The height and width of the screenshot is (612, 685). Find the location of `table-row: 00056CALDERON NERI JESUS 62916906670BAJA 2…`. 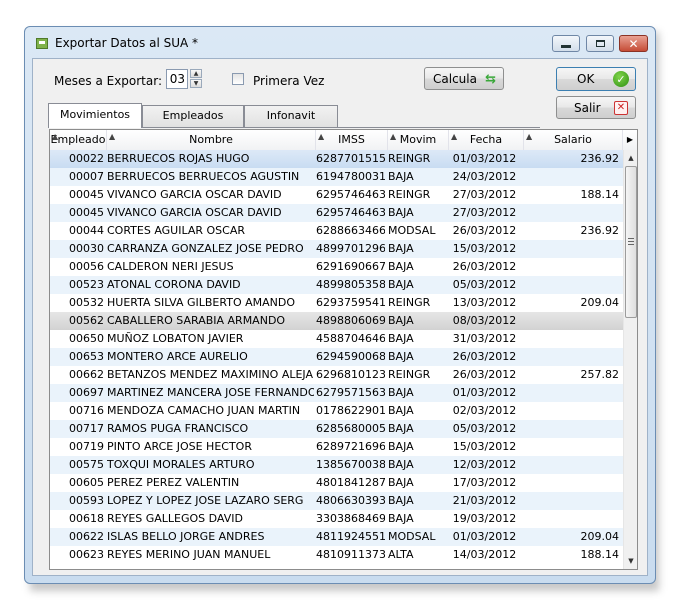

table-row: 00056CALDERON NERI JESUS 62916906670BAJA 2… is located at coordinates (336, 267).